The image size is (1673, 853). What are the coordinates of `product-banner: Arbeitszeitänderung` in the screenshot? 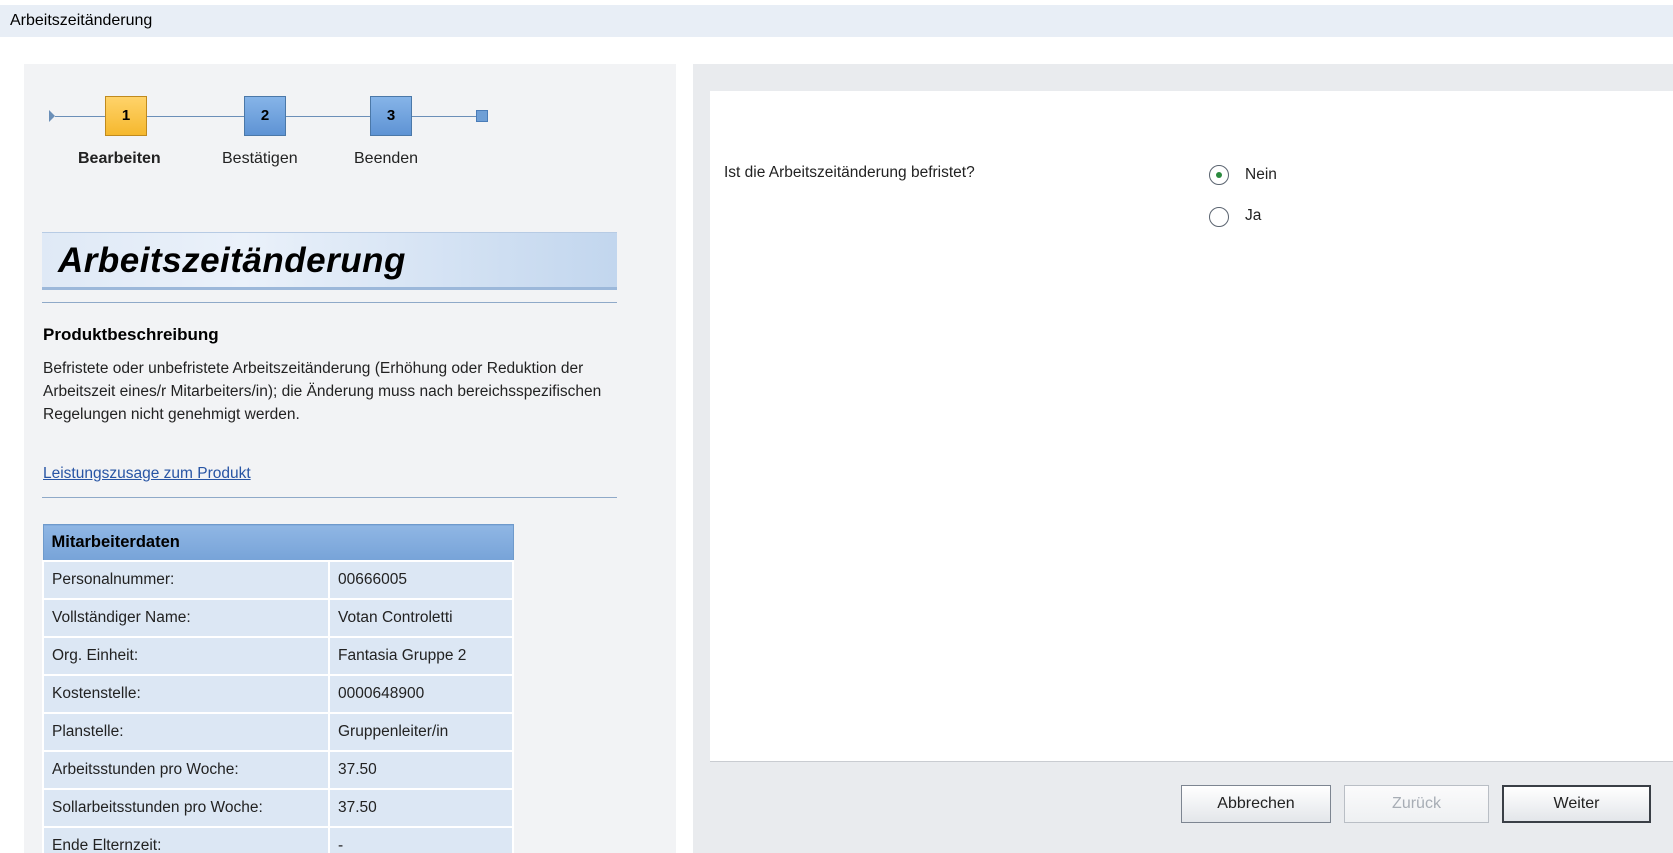 It's located at (329, 261).